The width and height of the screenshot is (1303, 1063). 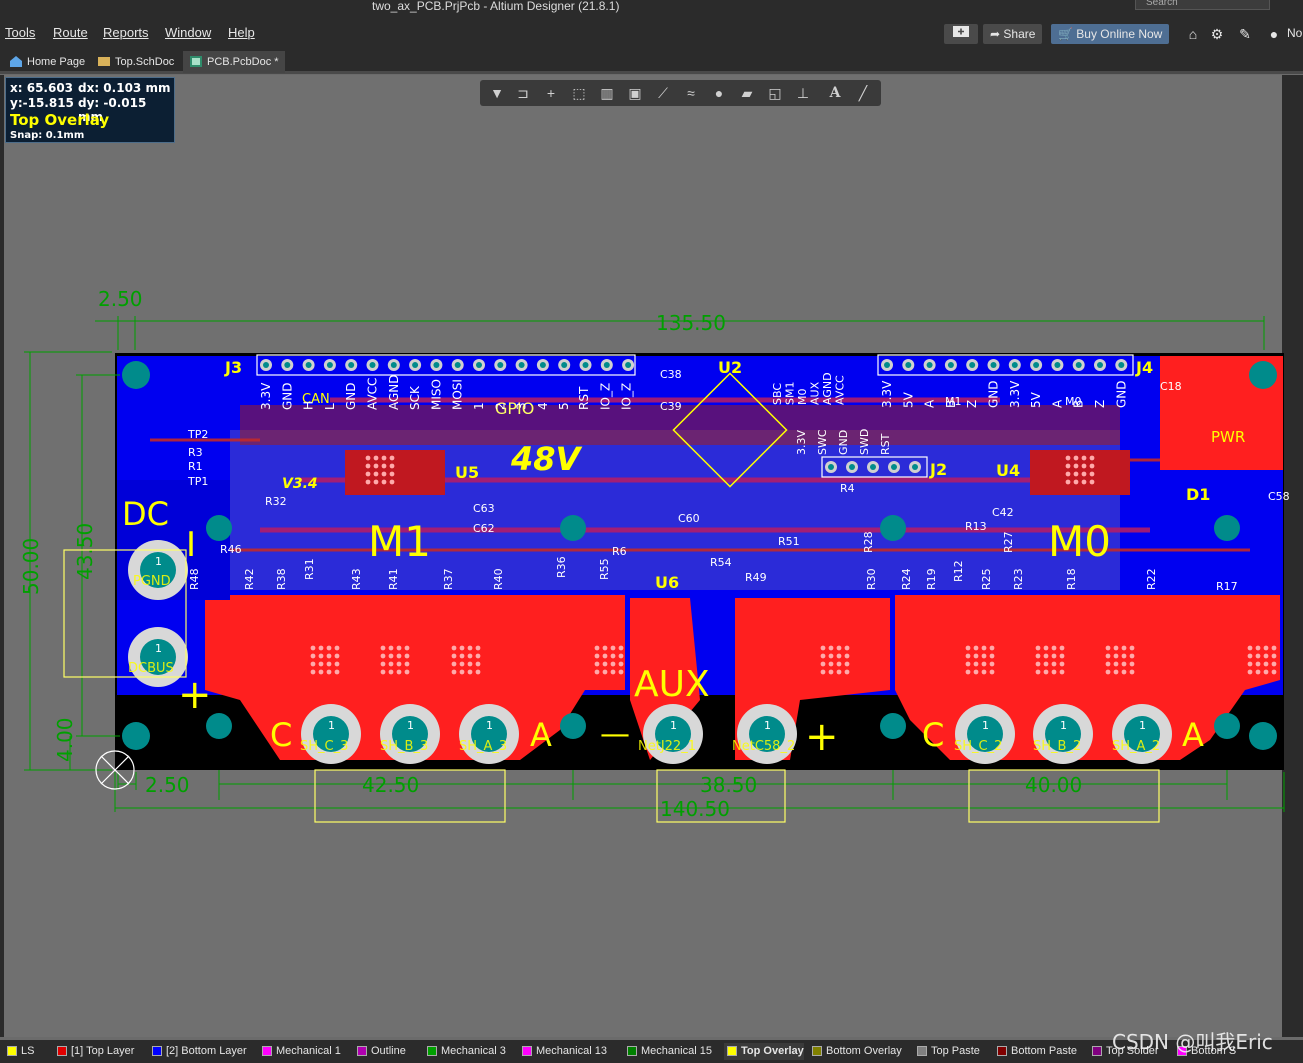 What do you see at coordinates (763, 746) in the screenshot?
I see `net-label-netc58: NetC58_2` at bounding box center [763, 746].